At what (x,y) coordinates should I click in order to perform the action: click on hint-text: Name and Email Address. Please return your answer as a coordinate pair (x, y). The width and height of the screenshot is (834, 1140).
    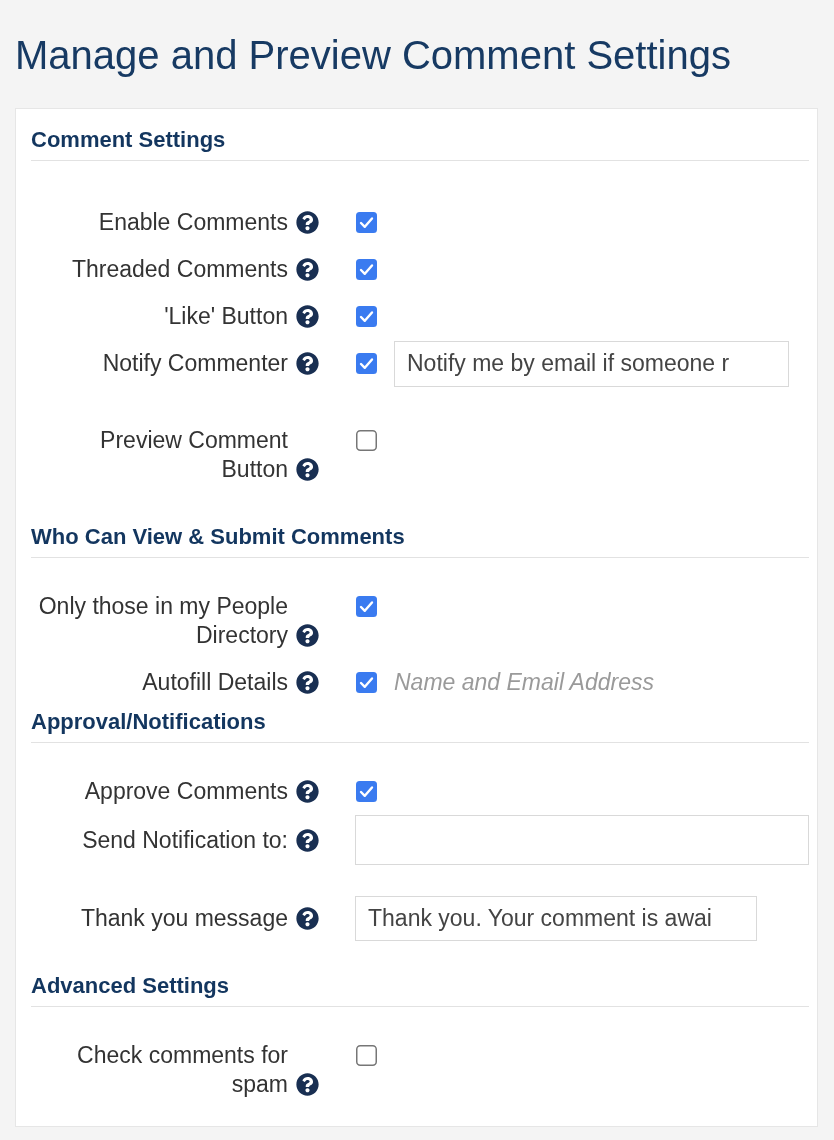
    Looking at the image, I should click on (524, 682).